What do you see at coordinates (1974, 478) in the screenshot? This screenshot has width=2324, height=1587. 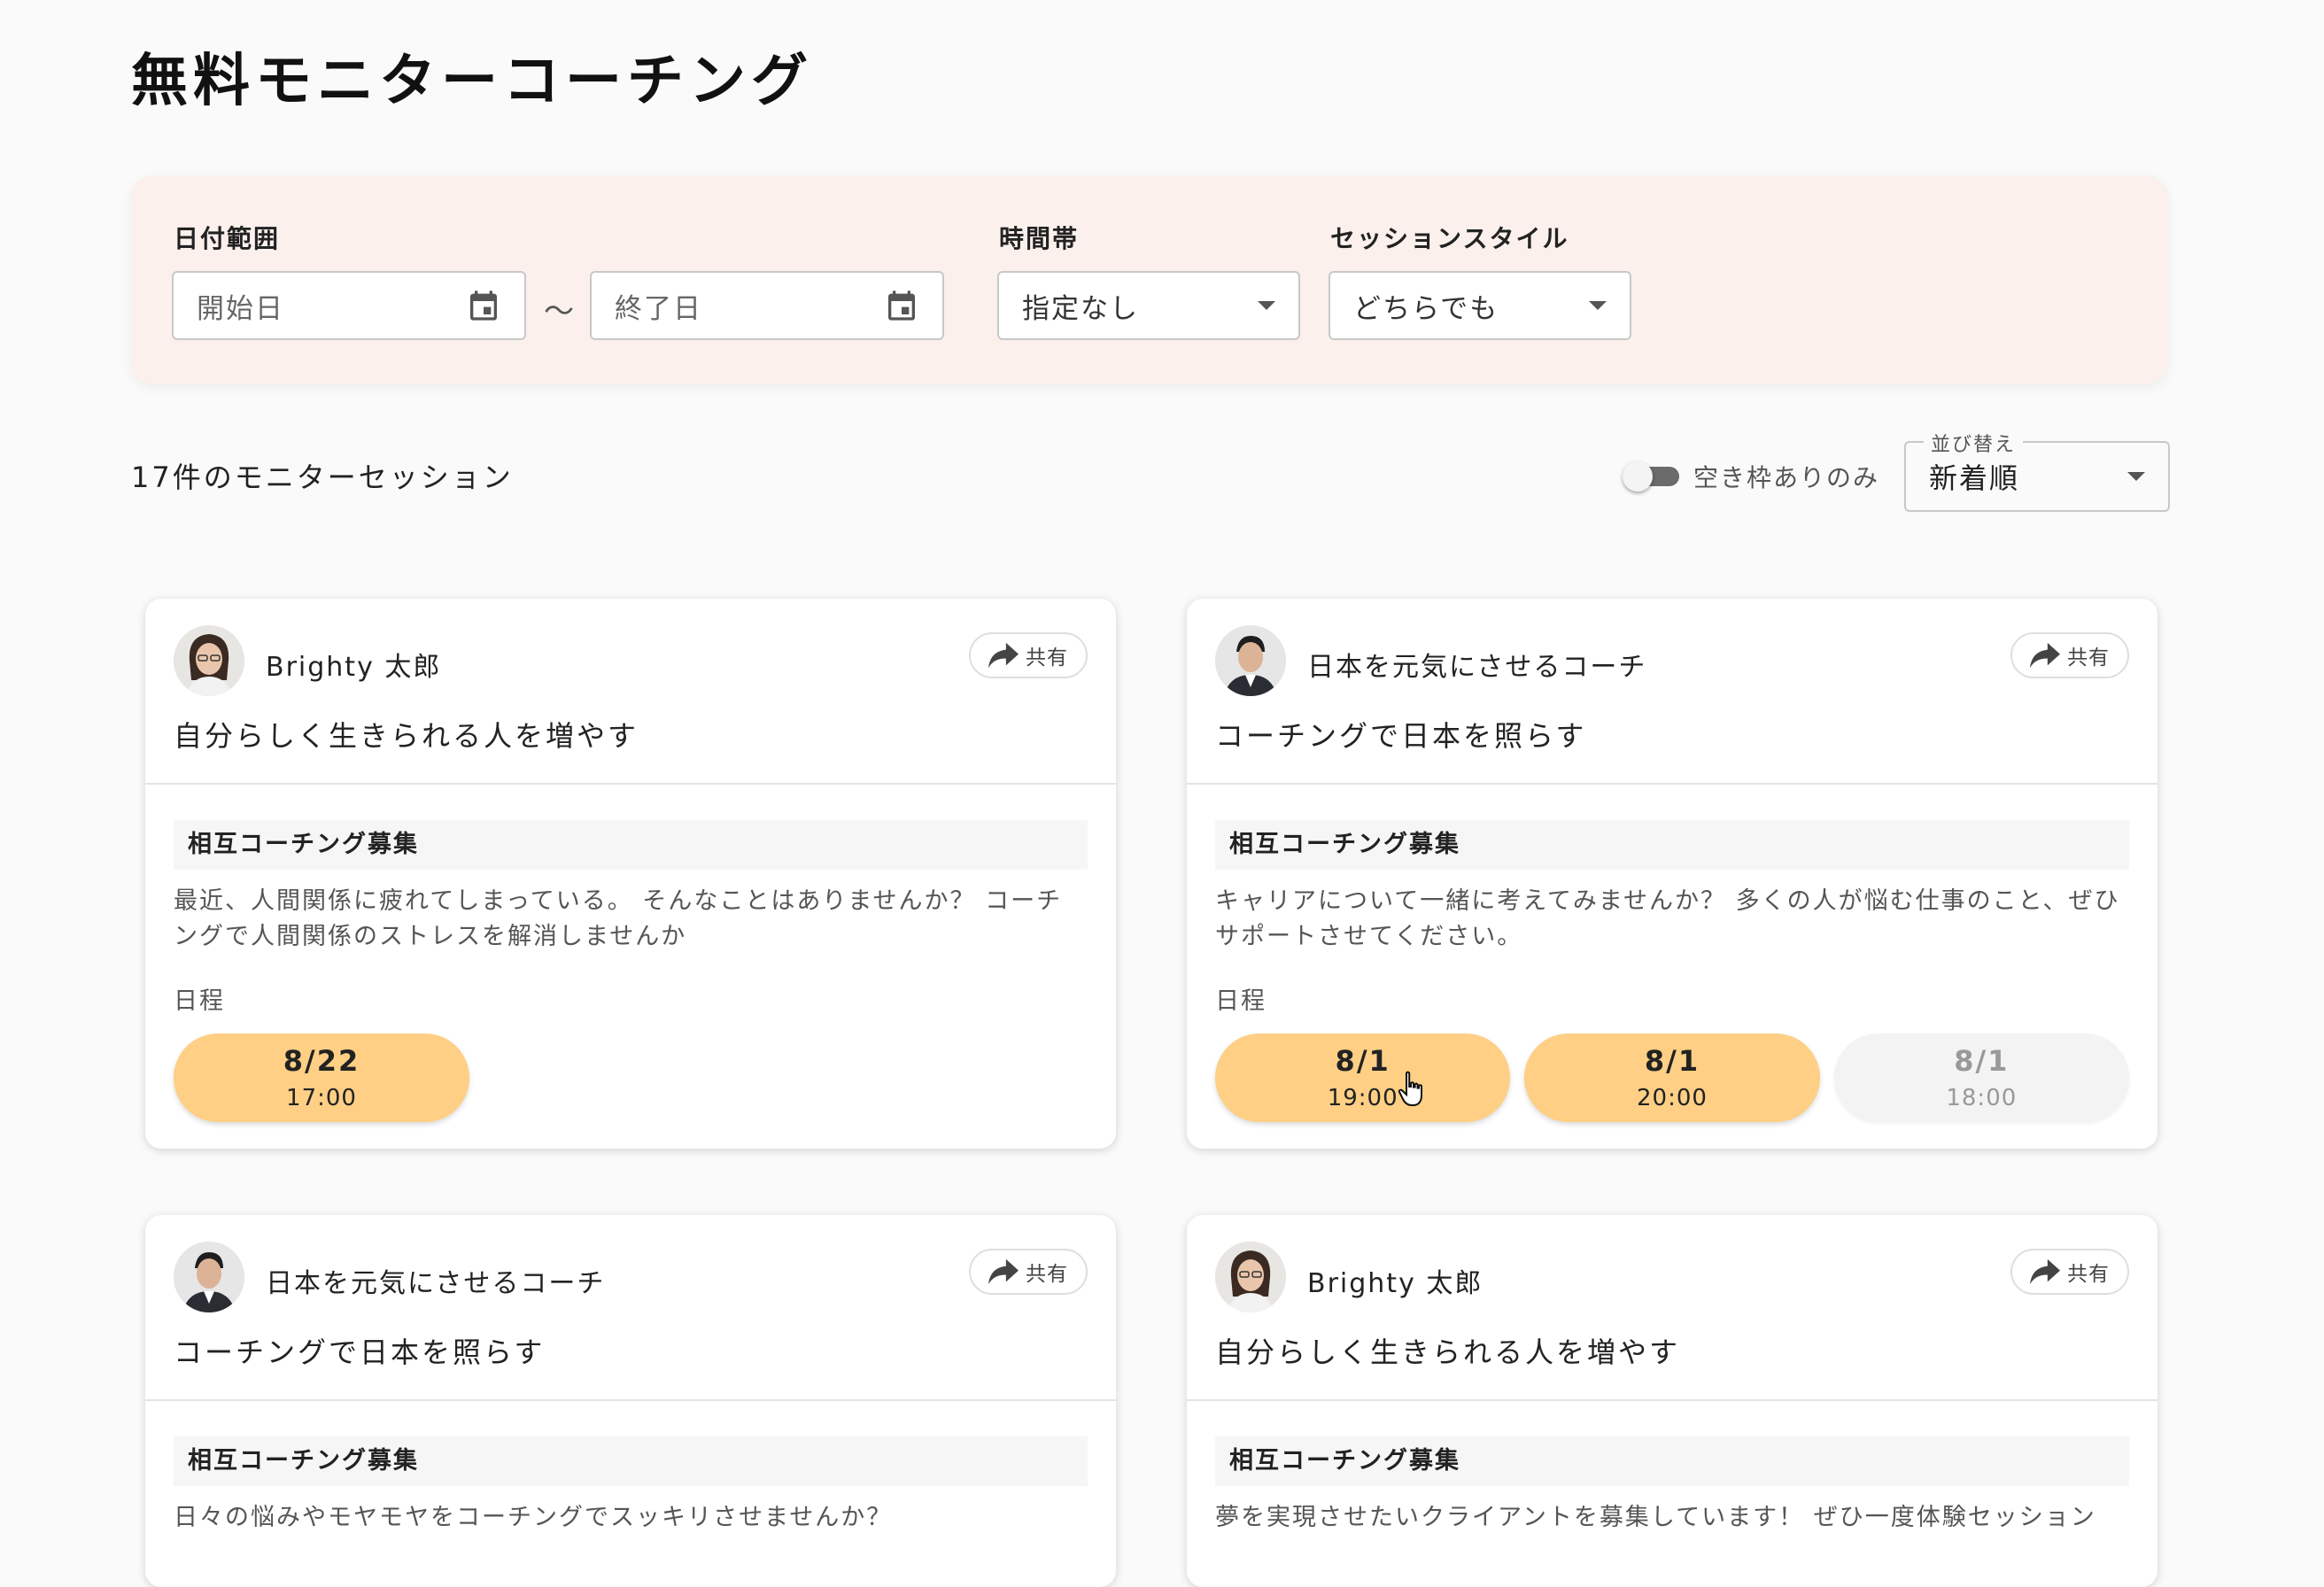 I see `sort-value: 新着順` at bounding box center [1974, 478].